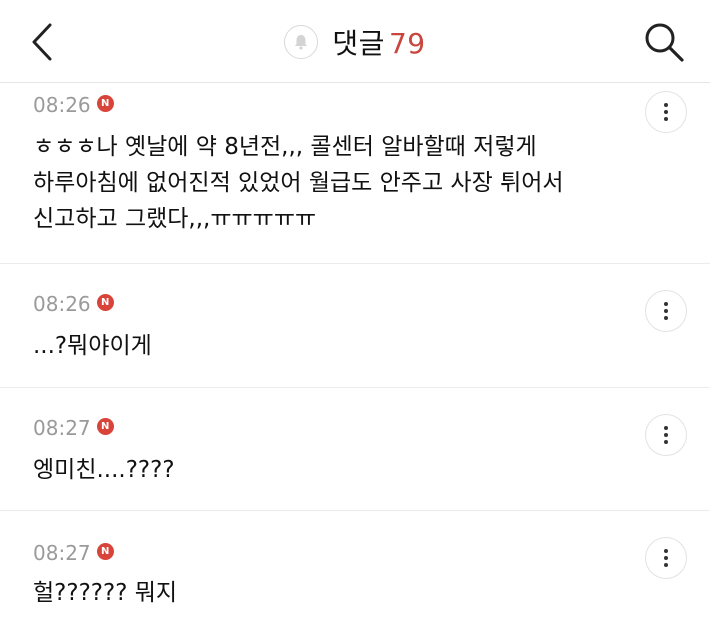  What do you see at coordinates (285, 147) in the screenshot?
I see `comment-line: ㅎㅎㅎ나 옛날에 약 8년전,,, 콜센터 알바할때 저렇게` at bounding box center [285, 147].